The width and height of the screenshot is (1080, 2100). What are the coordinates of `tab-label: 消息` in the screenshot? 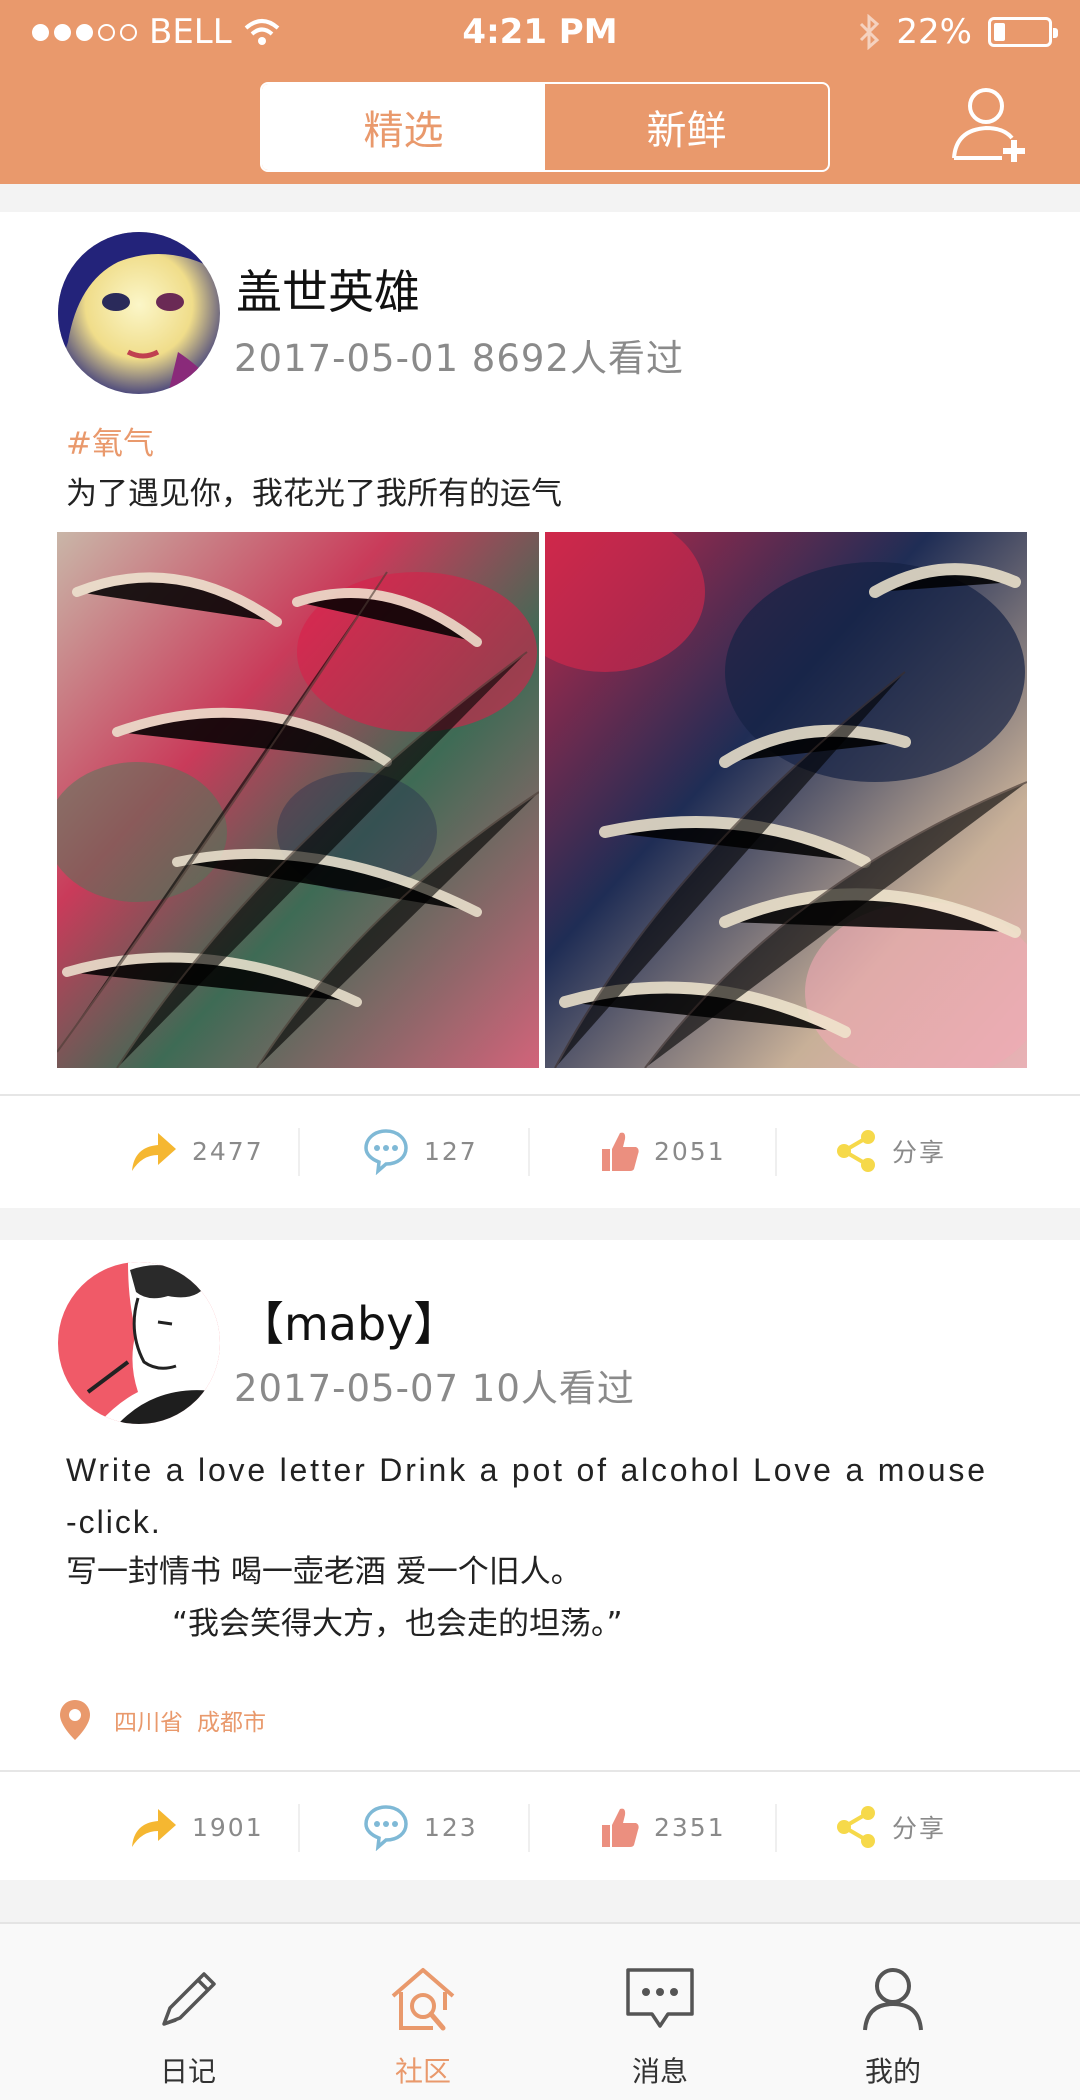 It's located at (659, 2071).